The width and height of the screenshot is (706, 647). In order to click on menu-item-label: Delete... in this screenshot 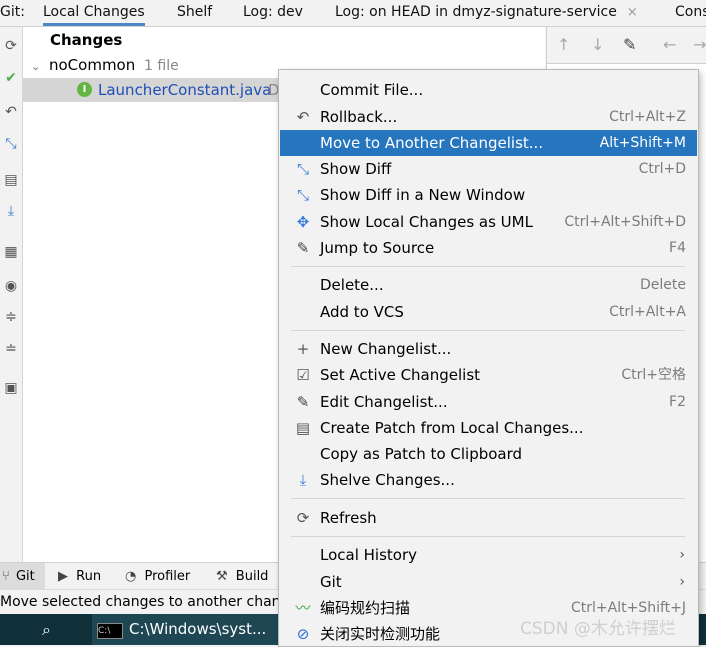, I will do `click(352, 285)`.